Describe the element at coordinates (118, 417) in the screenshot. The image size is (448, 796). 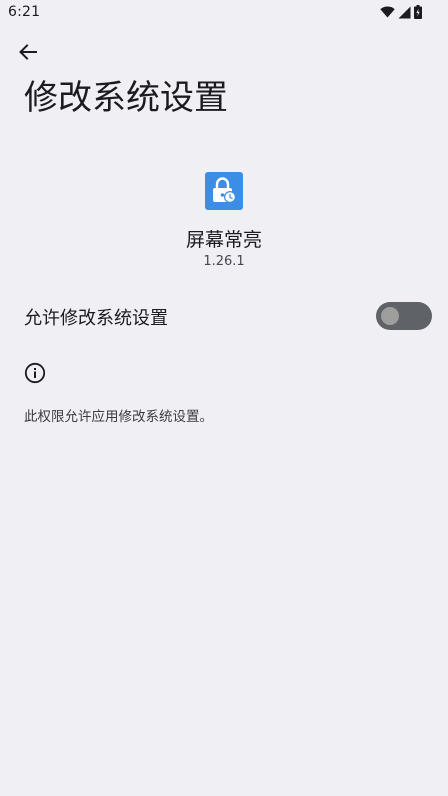
I see `info-text: 此权限允许应用修改系统设置。` at that location.